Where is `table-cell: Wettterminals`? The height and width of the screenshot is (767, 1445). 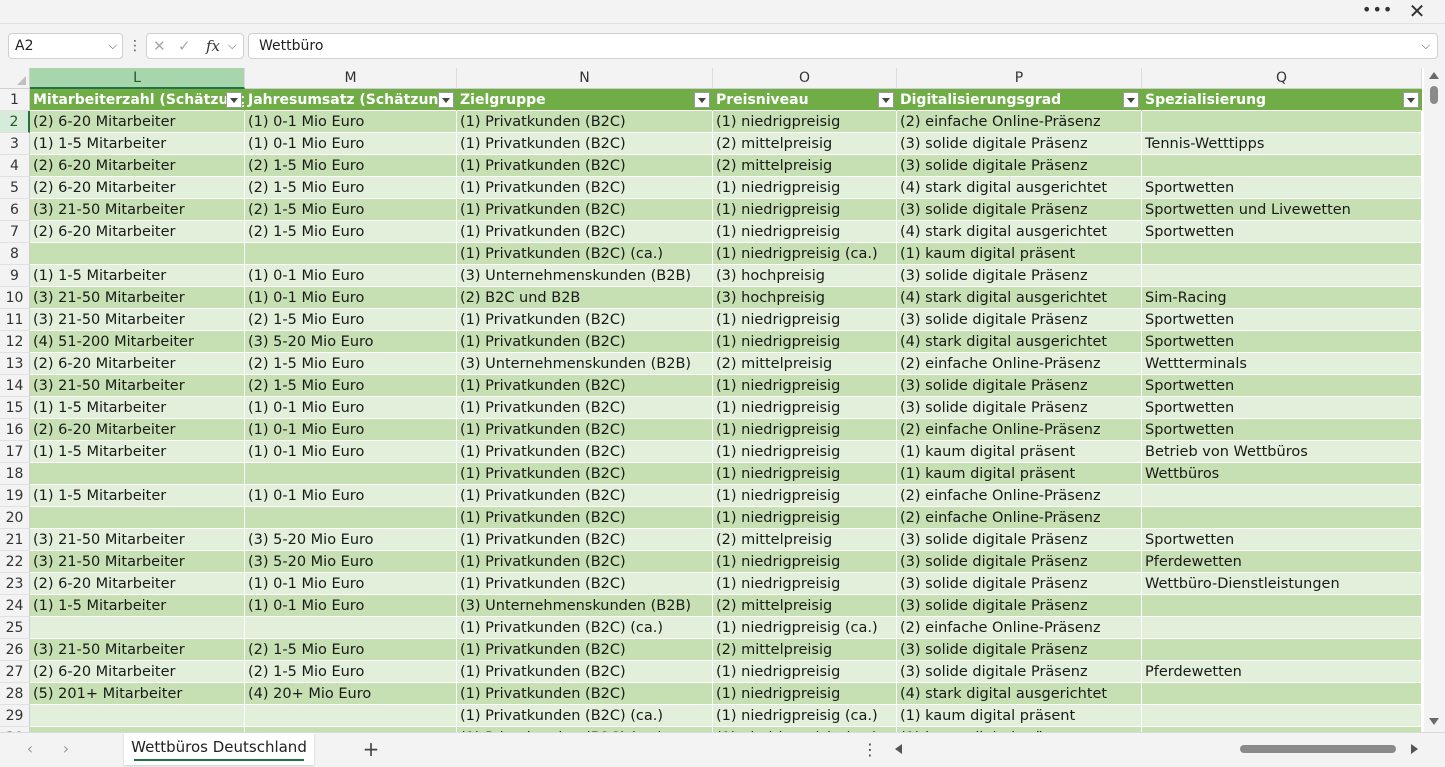
table-cell: Wettterminals is located at coordinates (1282, 364).